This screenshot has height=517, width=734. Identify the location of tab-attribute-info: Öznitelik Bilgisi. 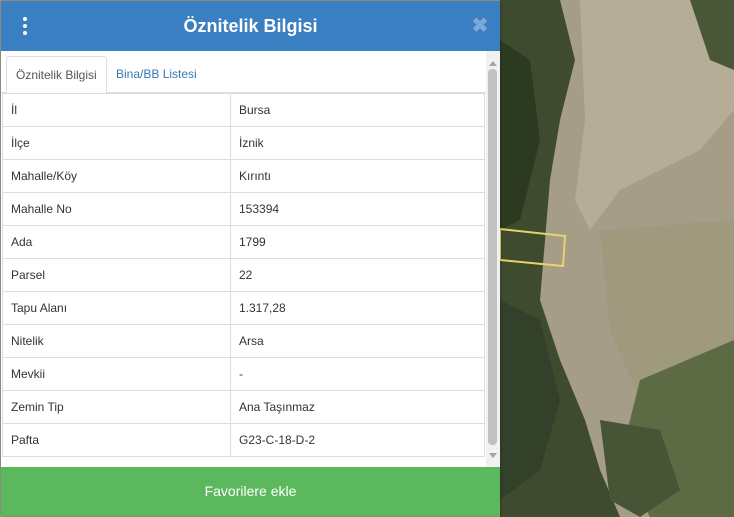
(56, 75).